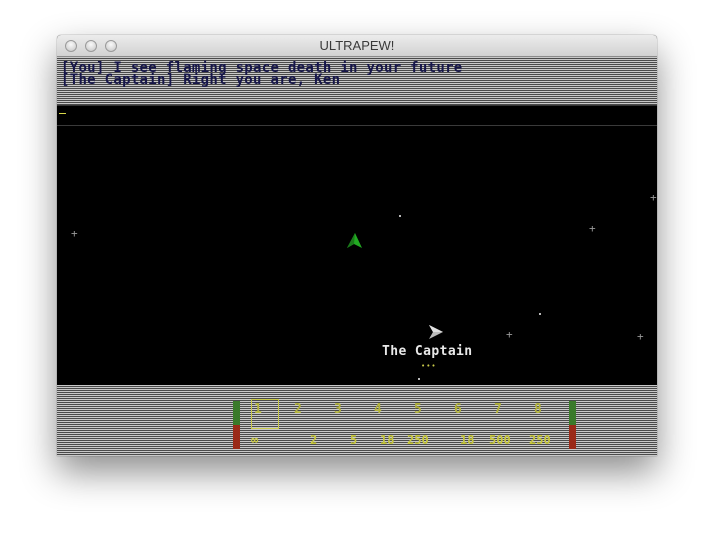  Describe the element at coordinates (378, 409) in the screenshot. I see `weapon-slot-4: 4` at that location.